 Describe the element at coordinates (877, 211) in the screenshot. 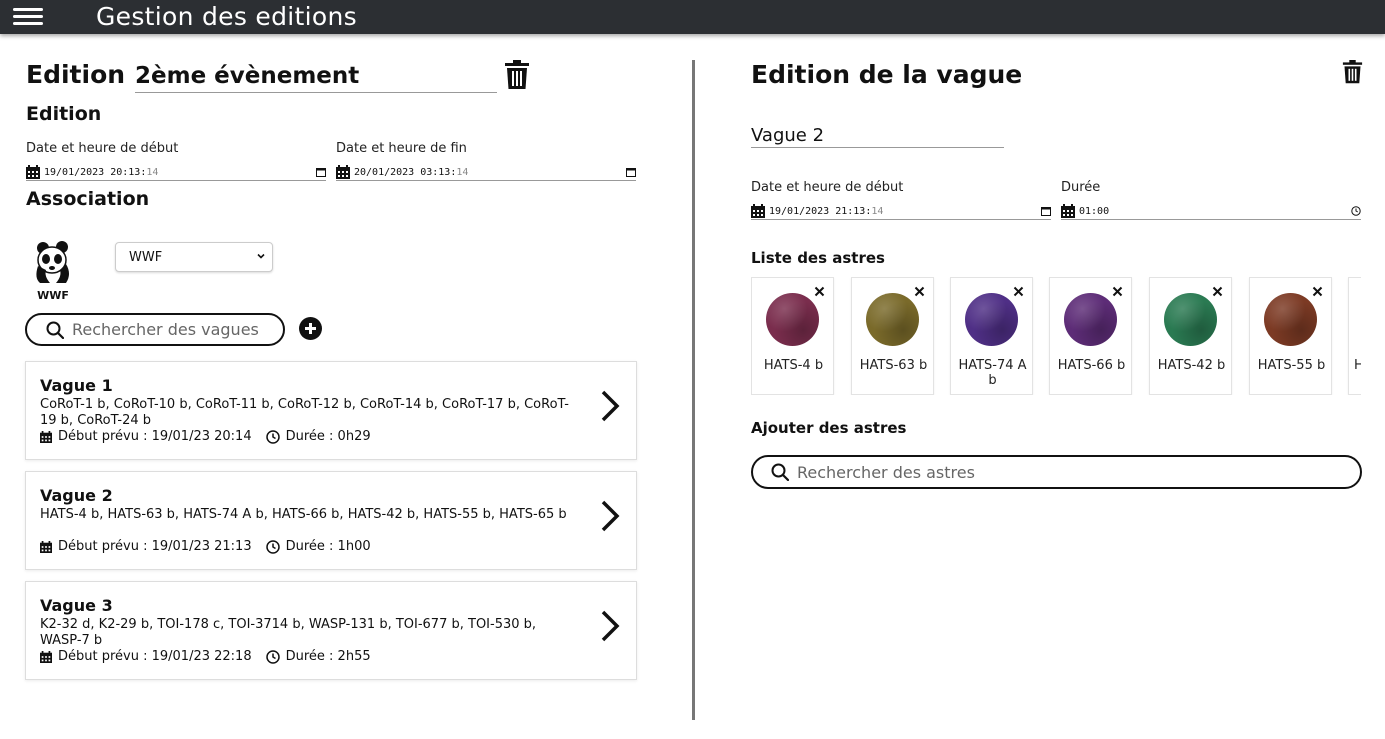

I see `wave-start-seconds: 14` at that location.